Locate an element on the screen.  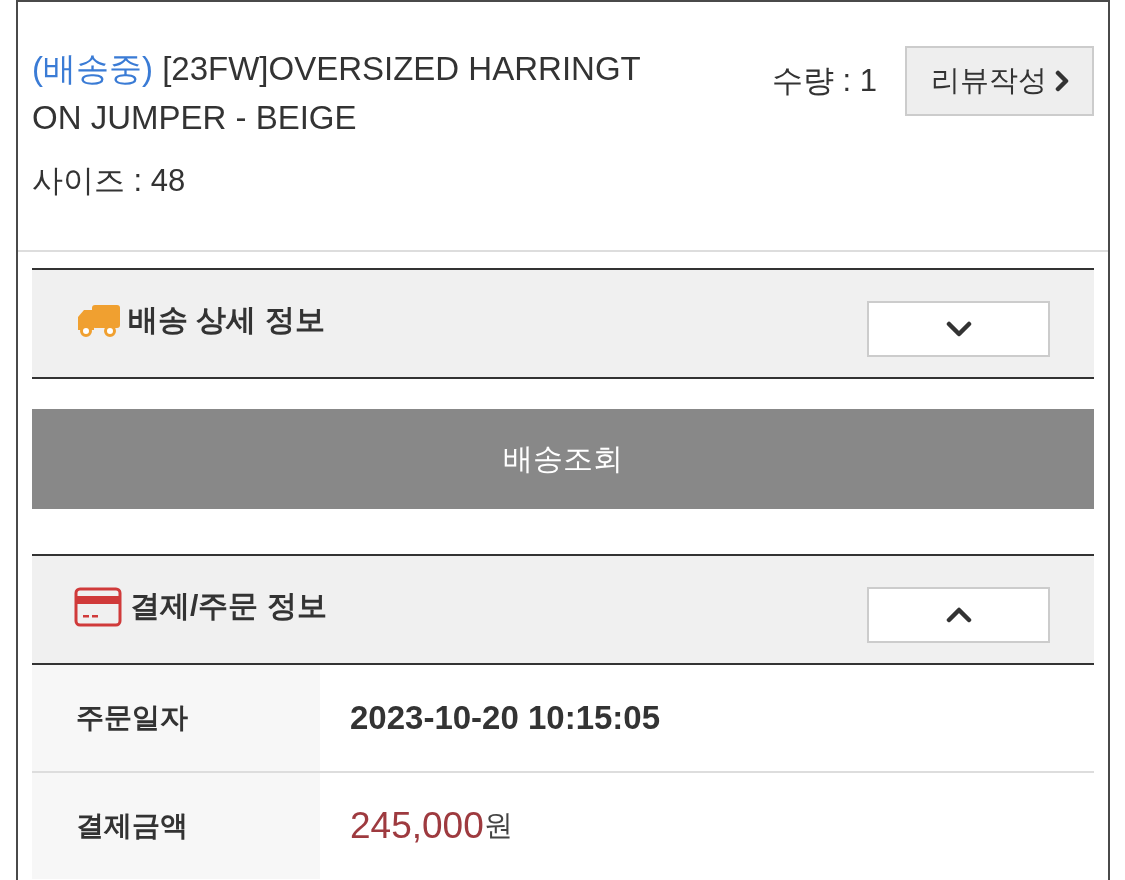
chevron-right-icon is located at coordinates (1061, 81).